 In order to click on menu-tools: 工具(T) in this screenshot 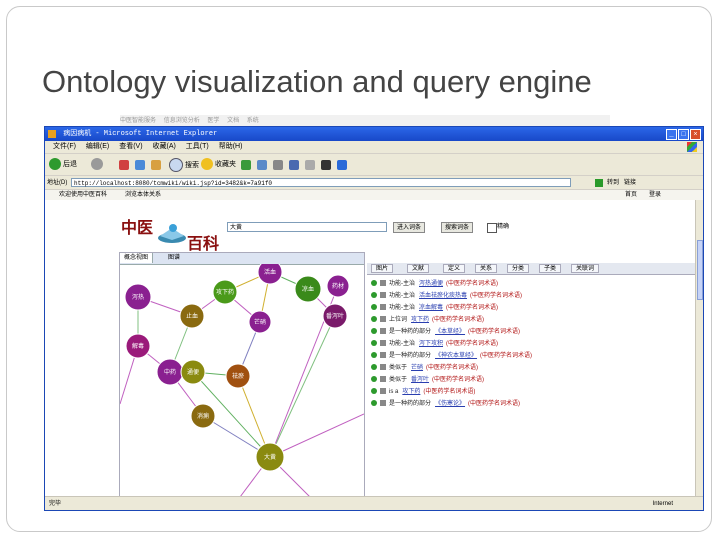, I will do `click(197, 146)`.